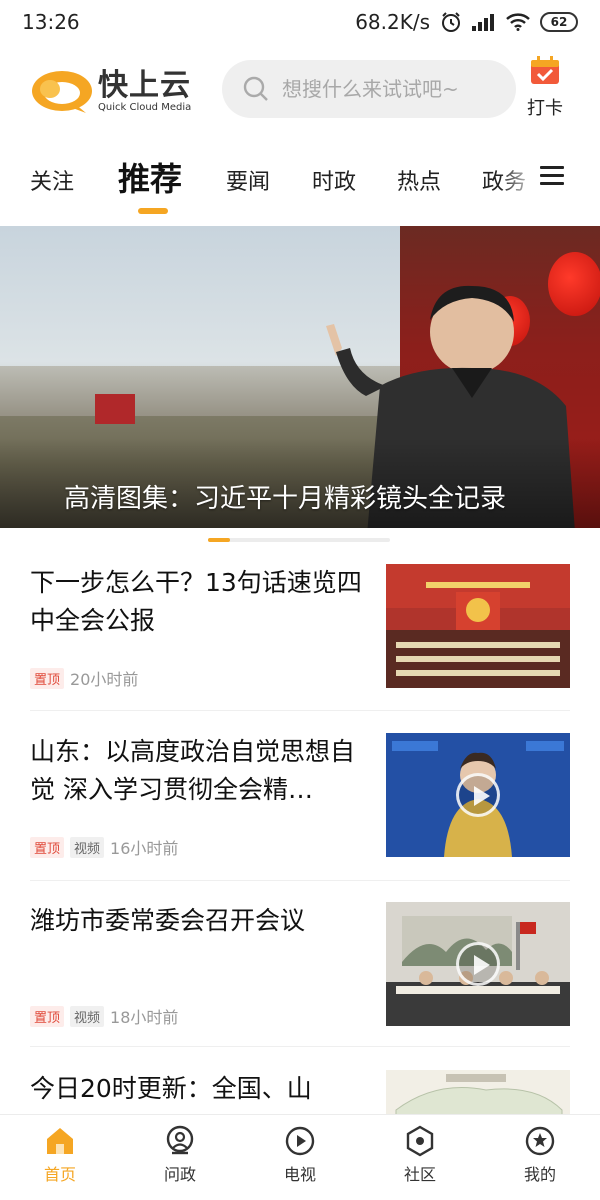  I want to click on tab-politics: 时政, so click(334, 180).